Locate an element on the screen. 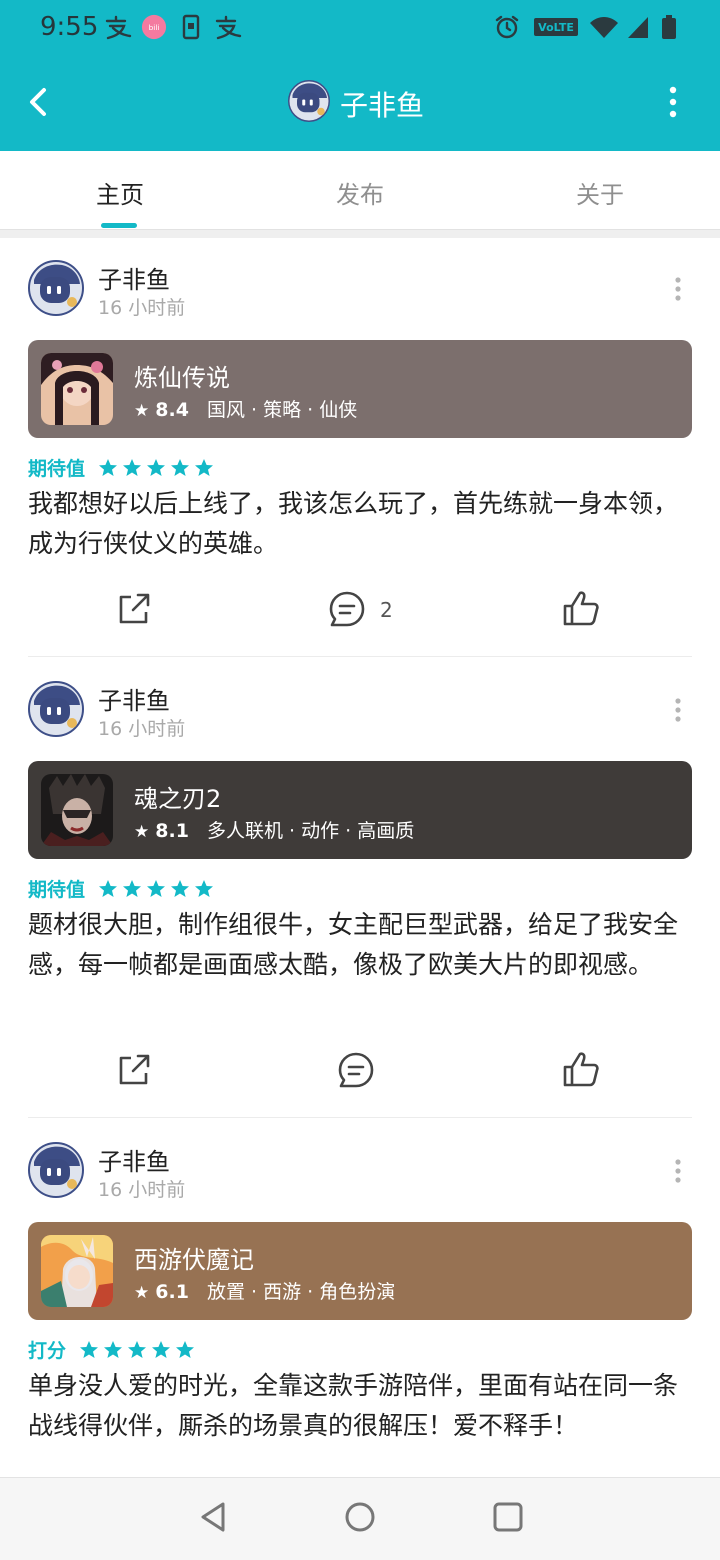 The image size is (720, 1560). system-nav-bar is located at coordinates (360, 1518).